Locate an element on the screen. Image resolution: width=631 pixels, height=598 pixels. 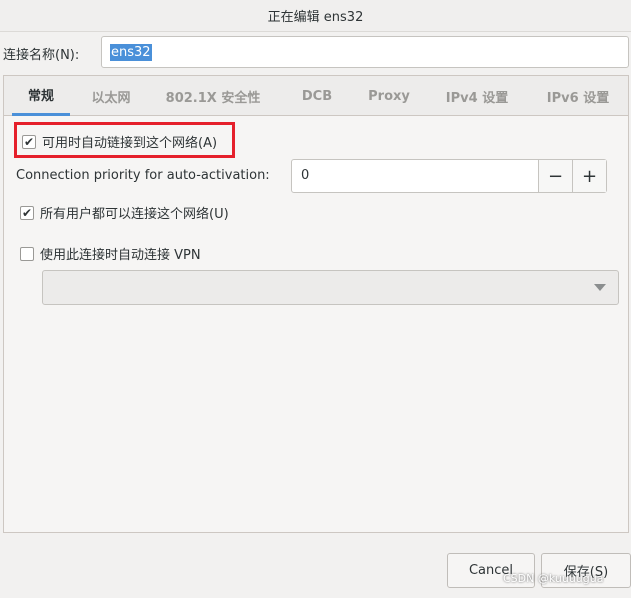
connection-name-label: 连接名称(N): is located at coordinates (41, 55).